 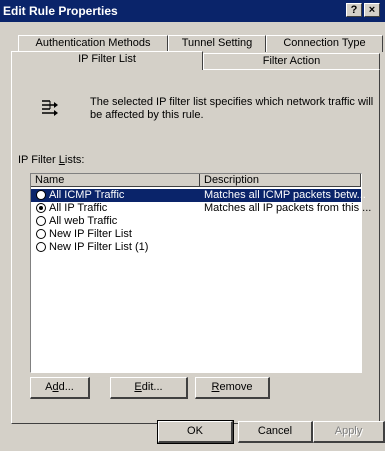 What do you see at coordinates (83, 221) in the screenshot?
I see `list-item-name: All web Traffic` at bounding box center [83, 221].